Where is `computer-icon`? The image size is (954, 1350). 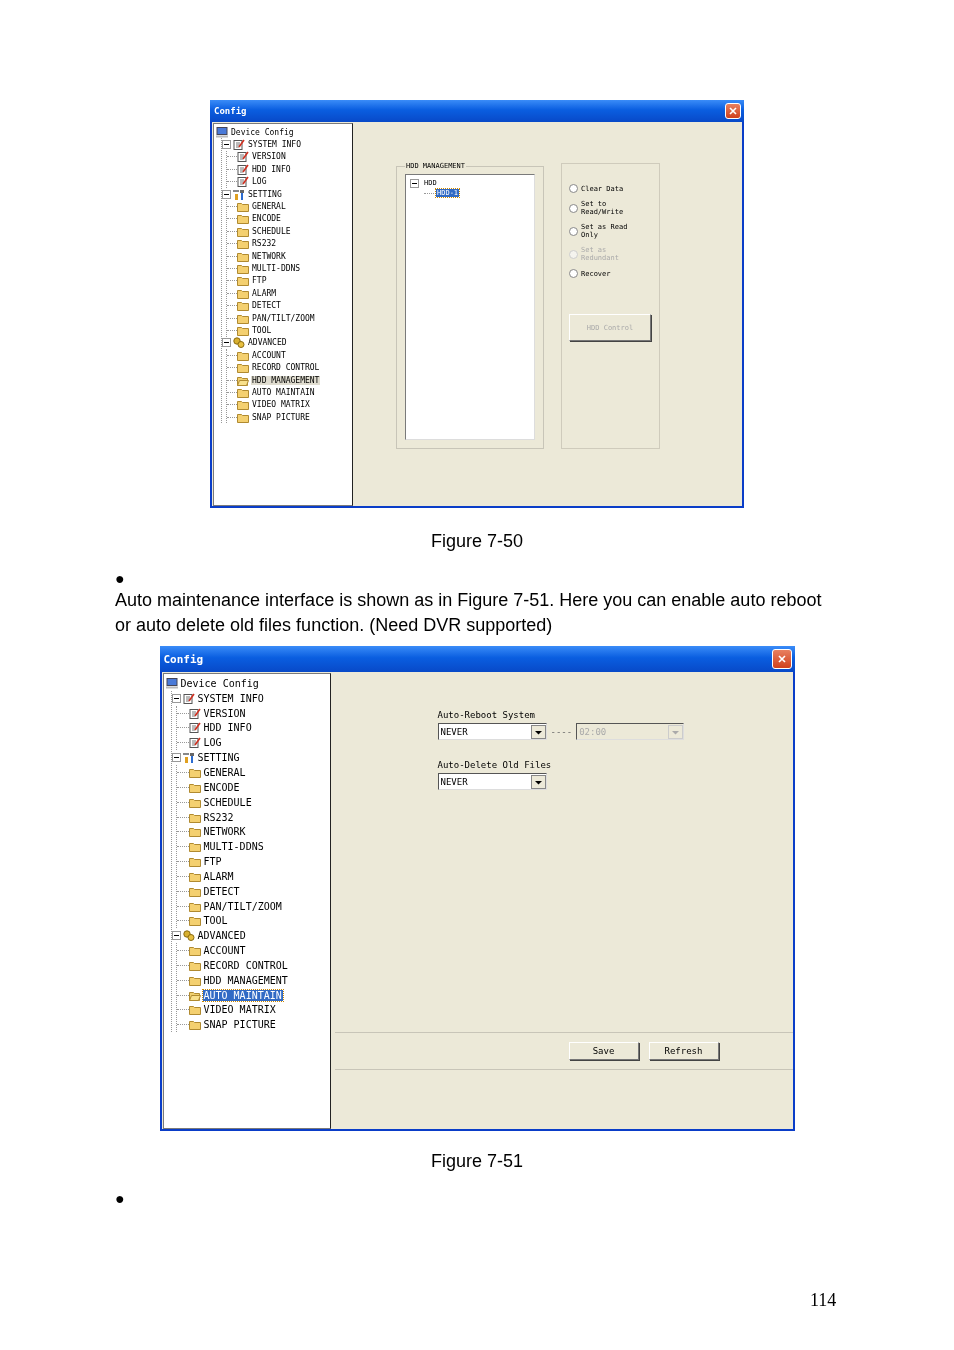 computer-icon is located at coordinates (171, 683).